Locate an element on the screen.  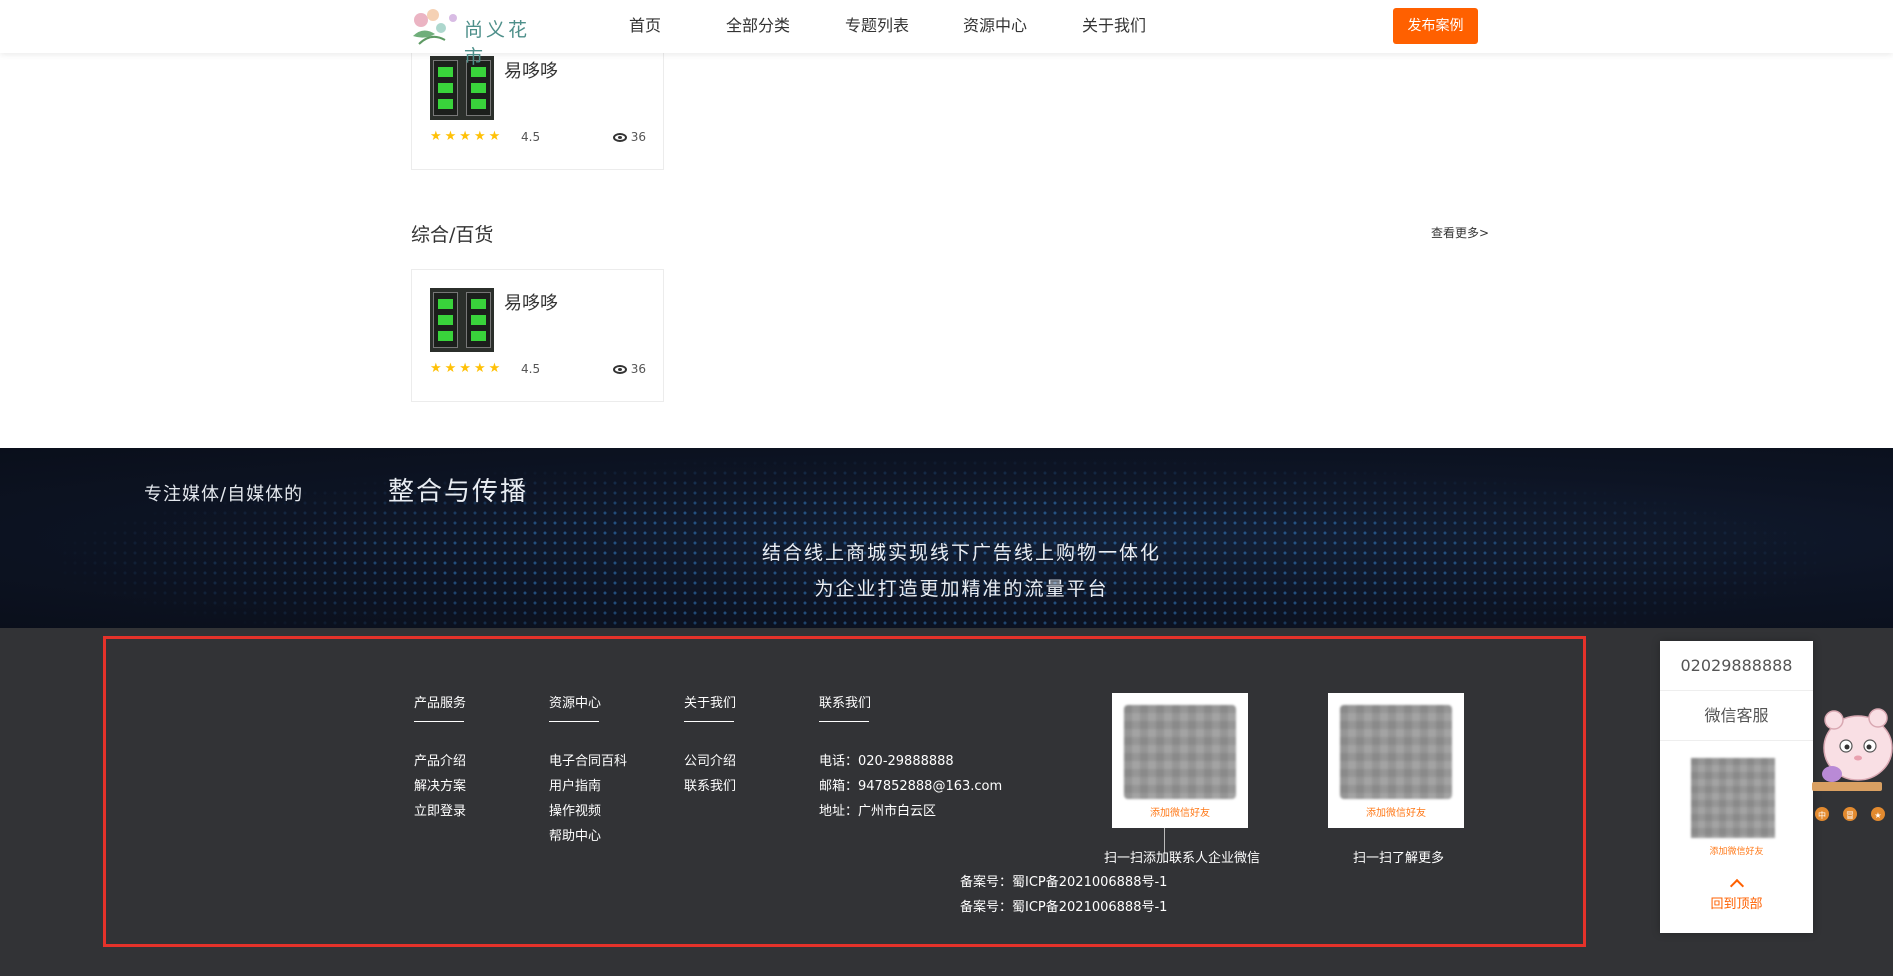
footer-heading: 产品服务 is located at coordinates (440, 703).